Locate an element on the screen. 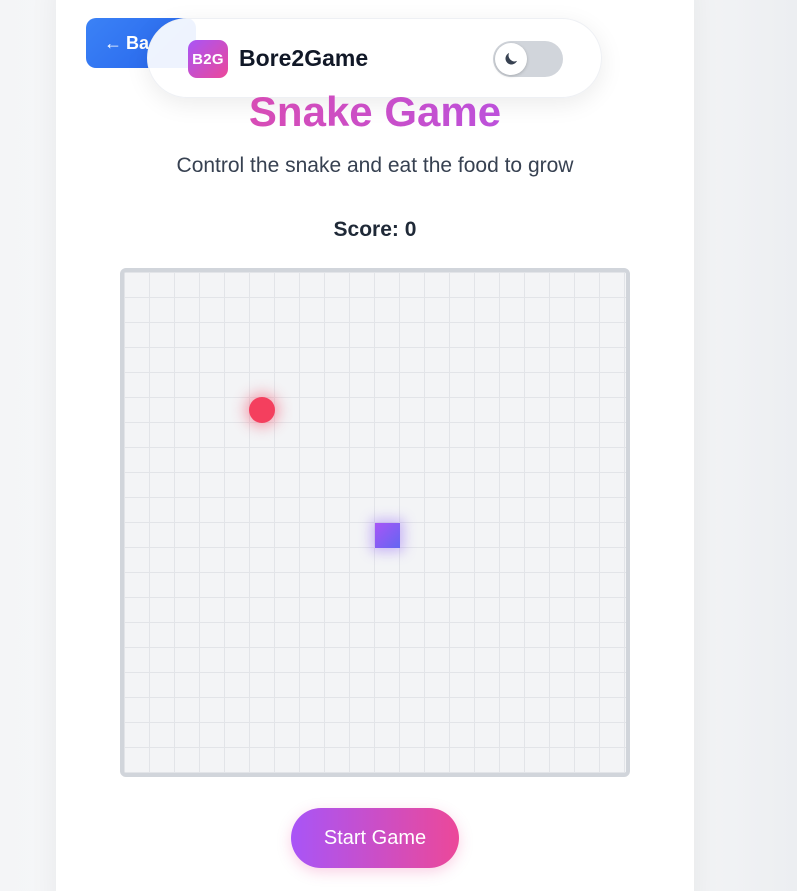 This screenshot has width=797, height=891. back-arrow-icon: ← is located at coordinates (113, 42).